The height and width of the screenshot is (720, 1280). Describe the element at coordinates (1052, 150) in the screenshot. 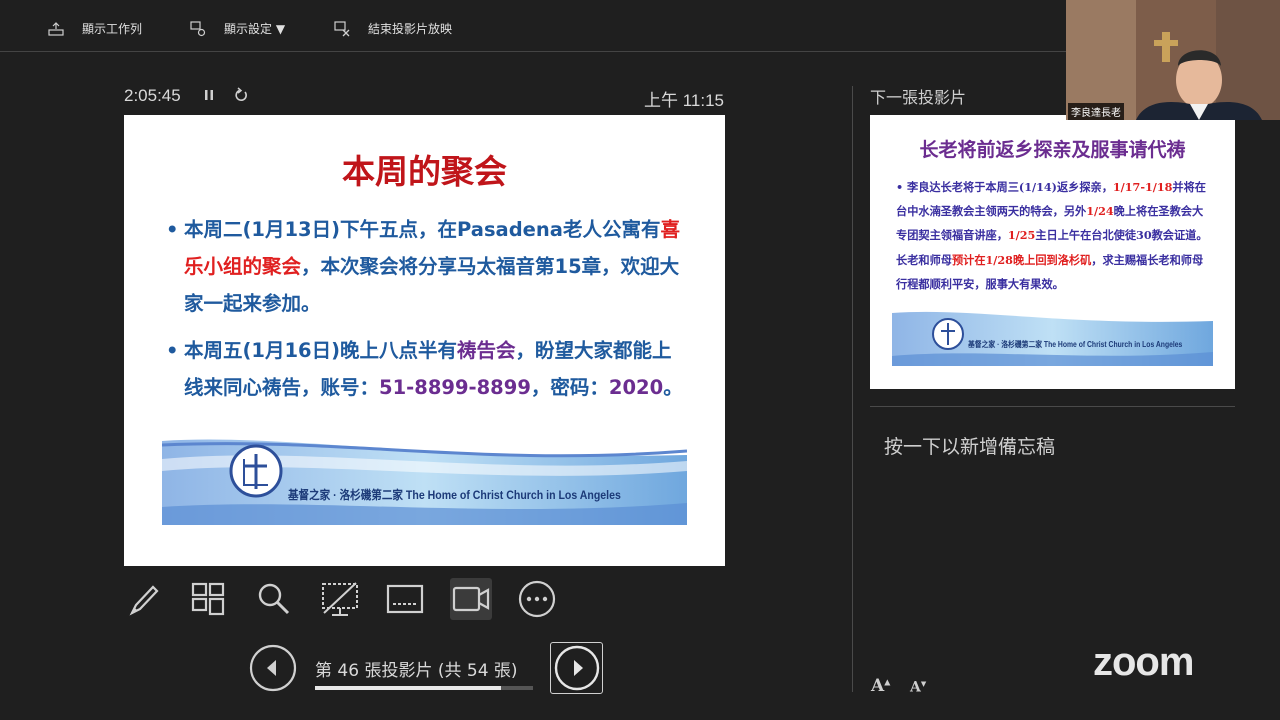

I see `next-slide-title: 长老将前返乡探亲及服事请代祷` at that location.